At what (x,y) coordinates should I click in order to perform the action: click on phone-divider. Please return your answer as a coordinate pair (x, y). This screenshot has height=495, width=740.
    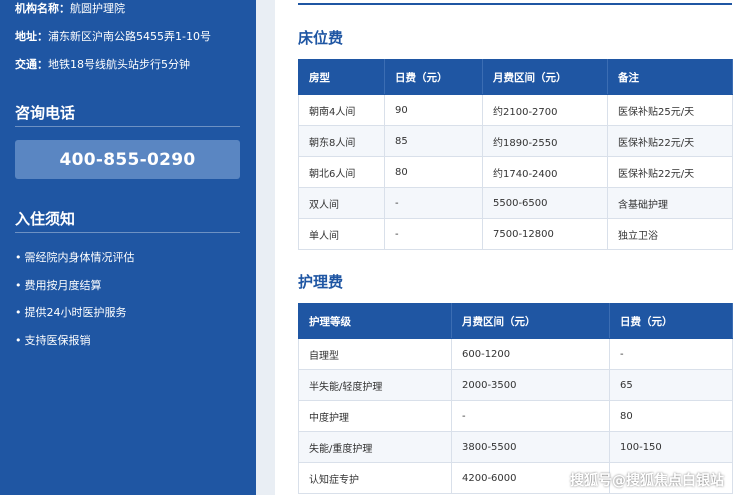
    Looking at the image, I should click on (127, 126).